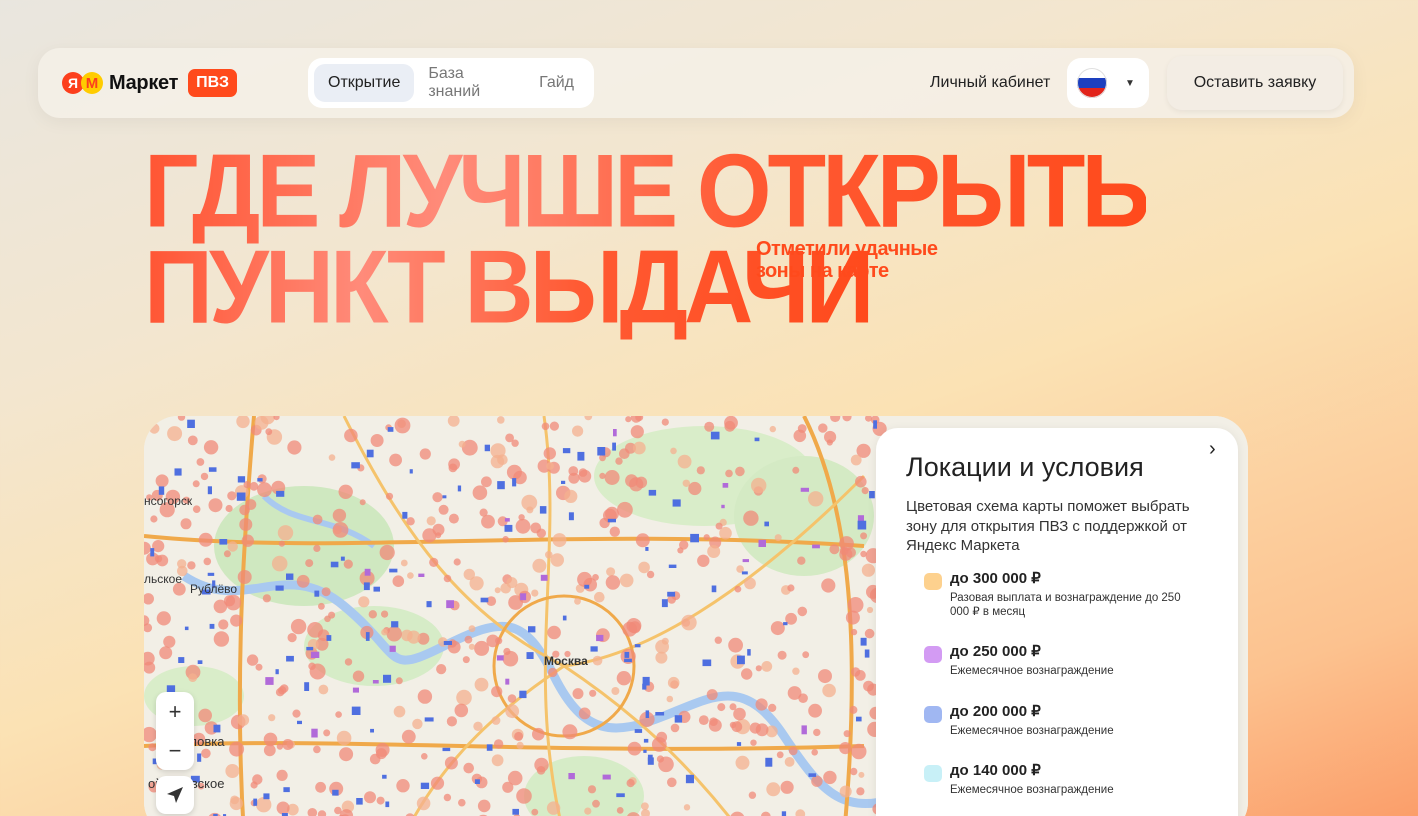 This screenshot has width=1418, height=816. What do you see at coordinates (92, 83) in the screenshot?
I see `market-logo-icon: М` at bounding box center [92, 83].